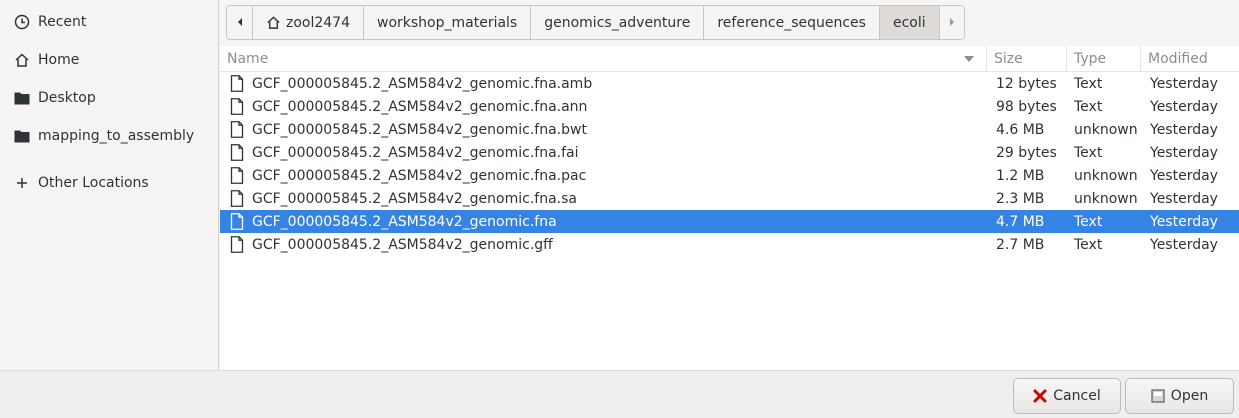 The image size is (1239, 418). I want to click on sidebar-item-label: mapping_to_assembly, so click(116, 136).